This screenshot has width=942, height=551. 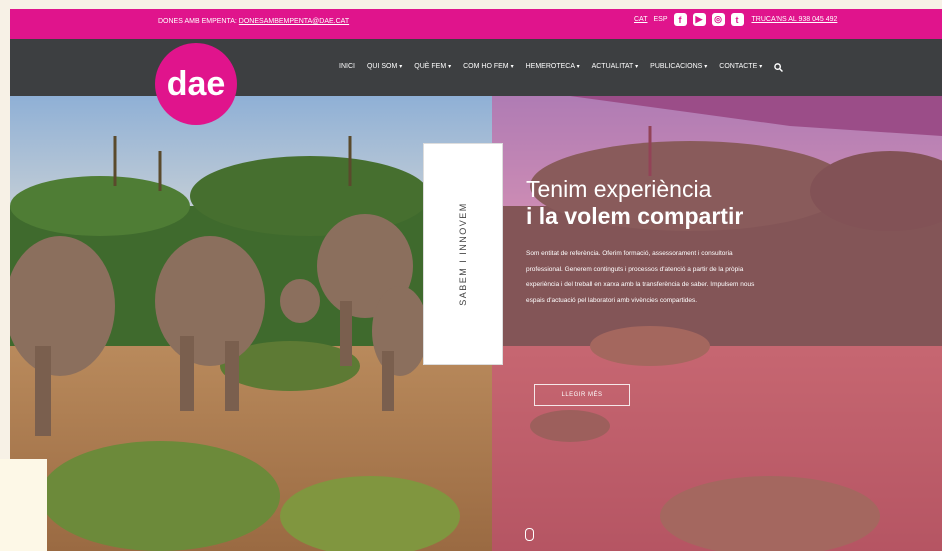 I want to click on menu-item-que-fem: QUÈ FEM ▾, so click(x=432, y=68).